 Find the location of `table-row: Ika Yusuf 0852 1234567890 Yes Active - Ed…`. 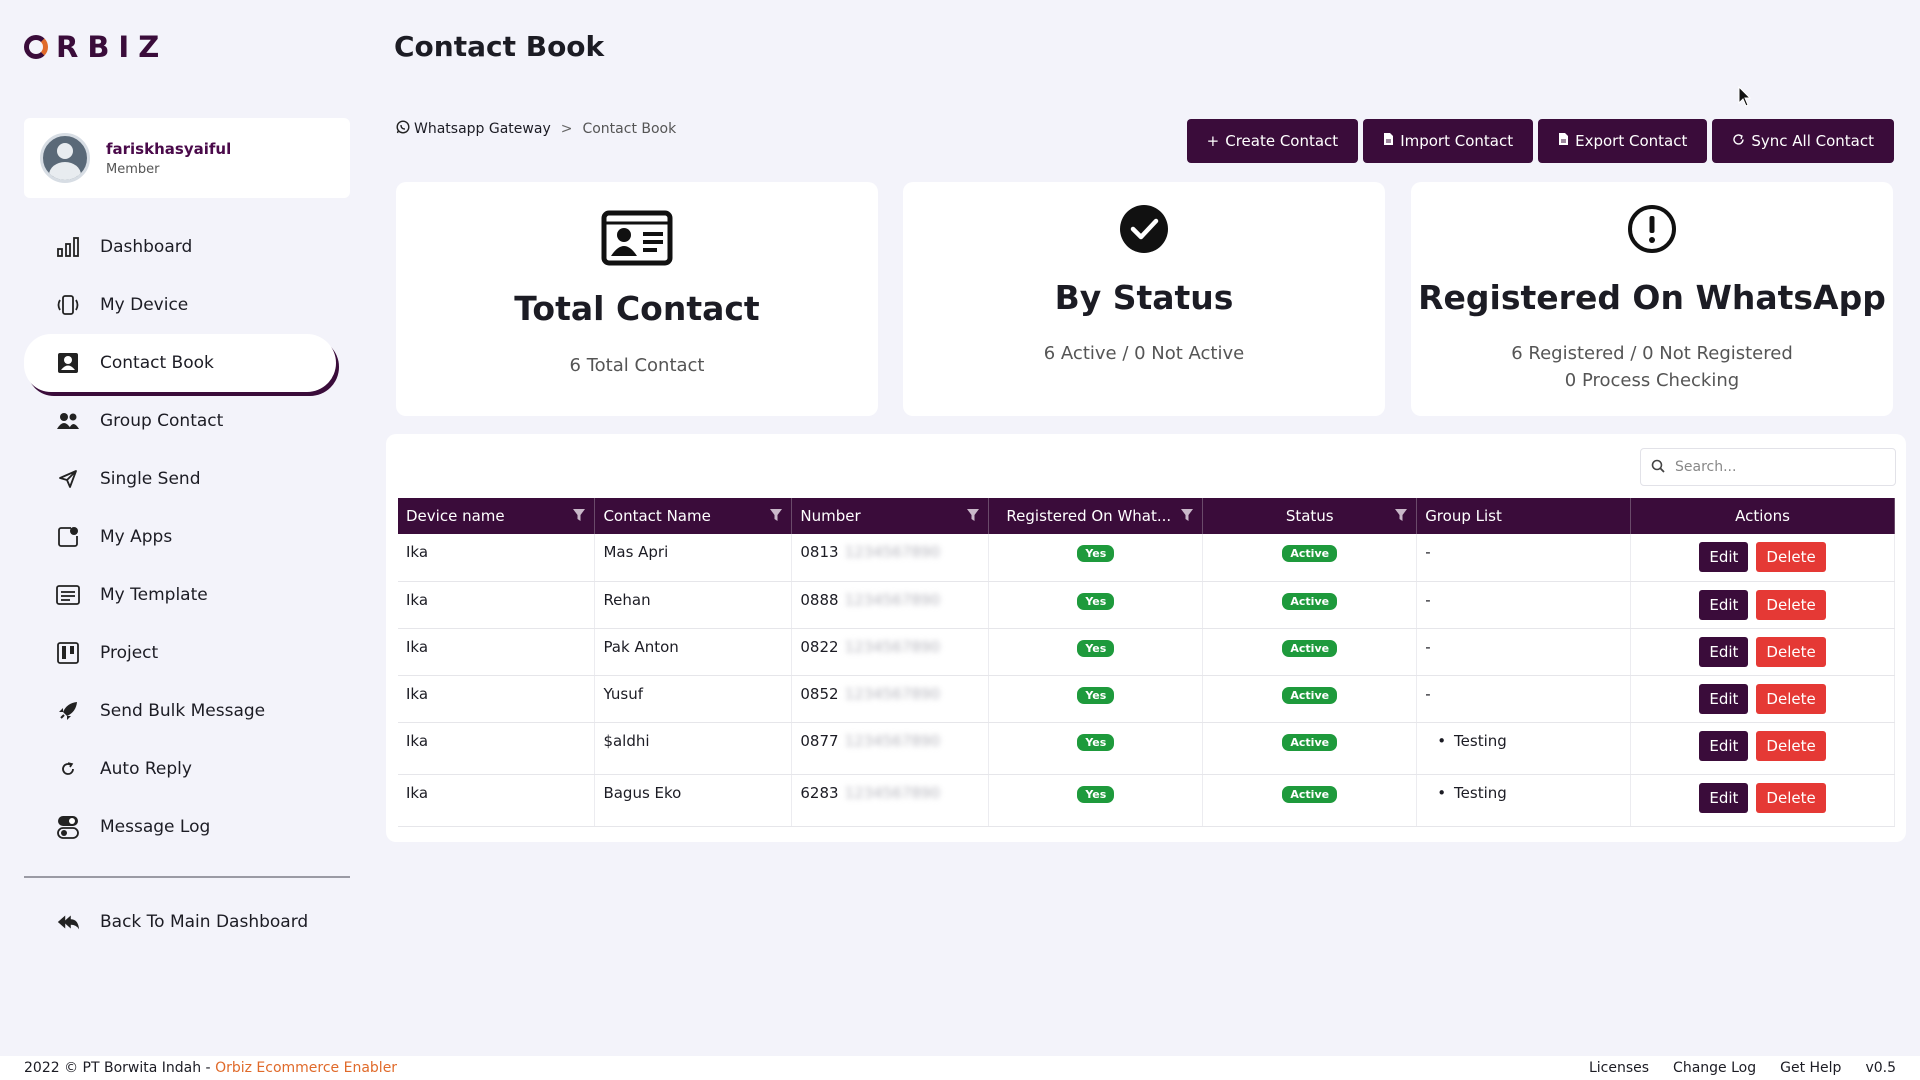

table-row: Ika Yusuf 0852 1234567890 Yes Active - Ed… is located at coordinates (1146, 699).